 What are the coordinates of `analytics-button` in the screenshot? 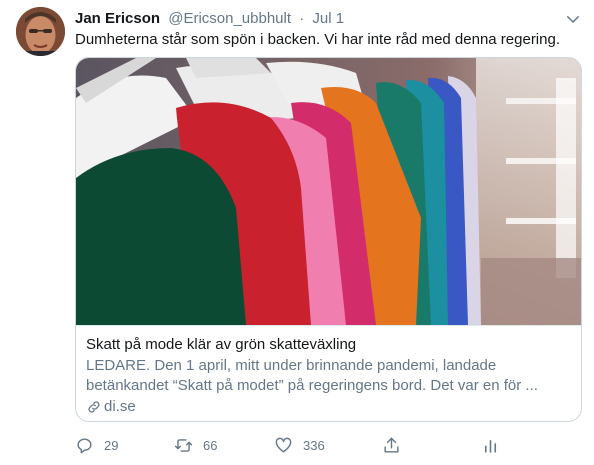 It's located at (490, 445).